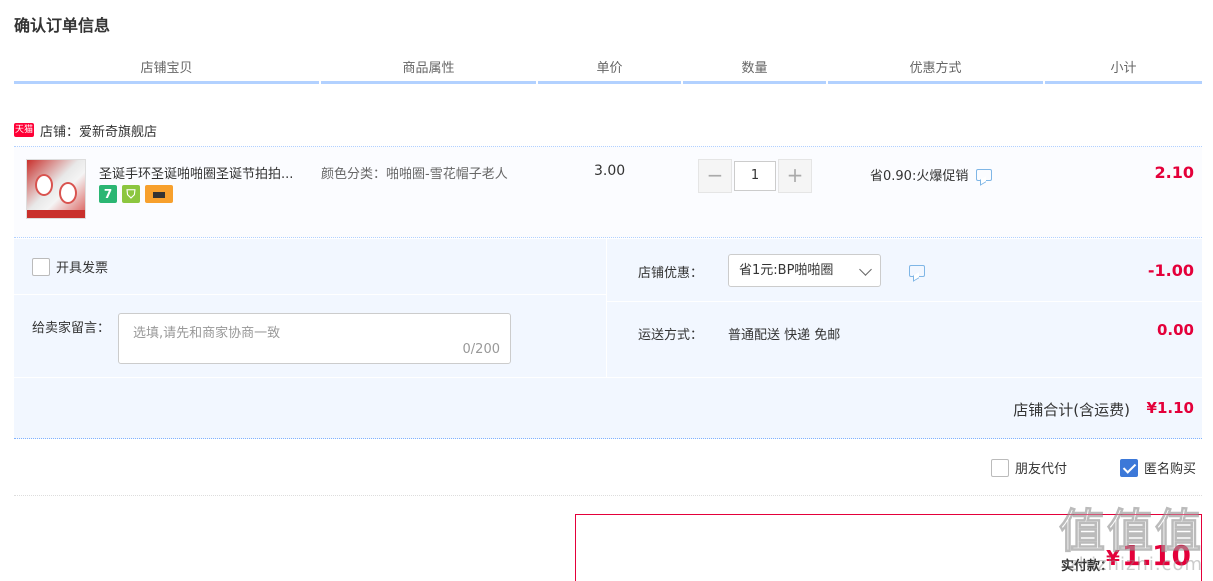 This screenshot has height=581, width=1213. Describe the element at coordinates (71, 328) in the screenshot. I see `message-label: 给卖家留言：` at that location.